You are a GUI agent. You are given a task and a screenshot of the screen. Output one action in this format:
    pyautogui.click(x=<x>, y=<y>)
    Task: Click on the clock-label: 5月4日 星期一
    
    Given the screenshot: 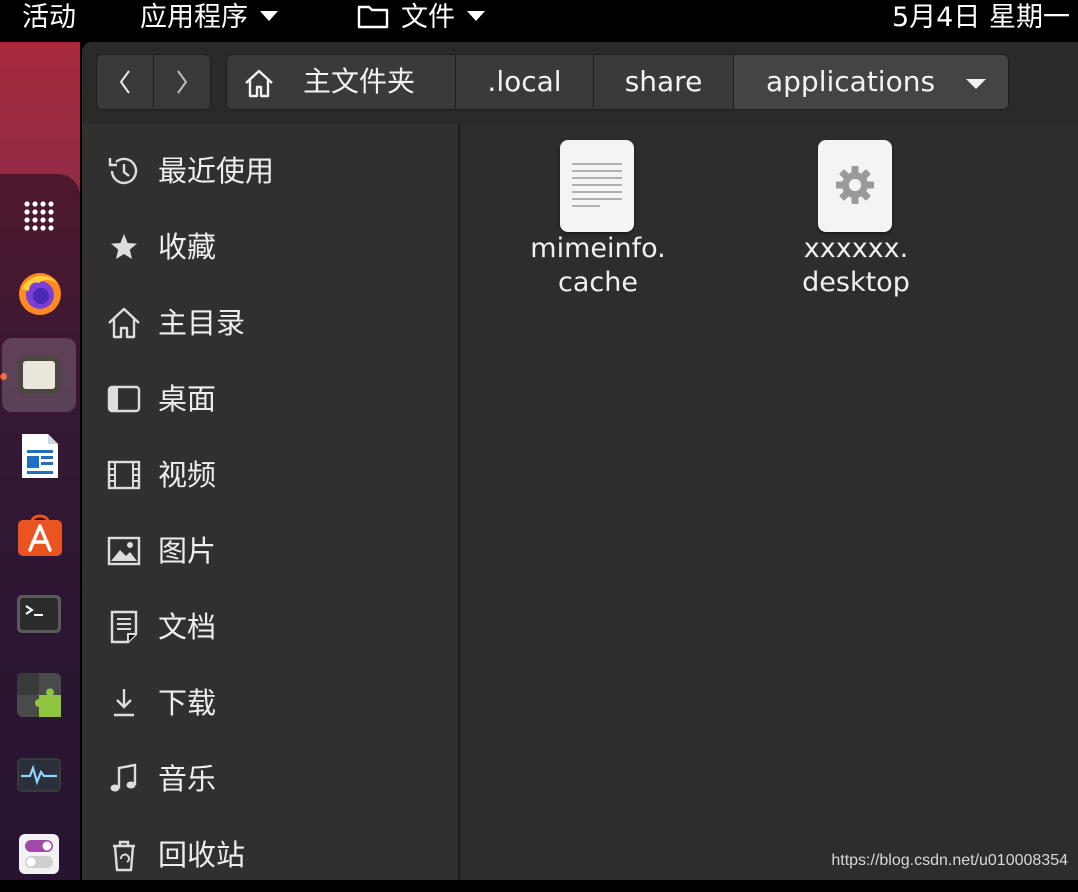 What is the action you would take?
    pyautogui.click(x=981, y=17)
    